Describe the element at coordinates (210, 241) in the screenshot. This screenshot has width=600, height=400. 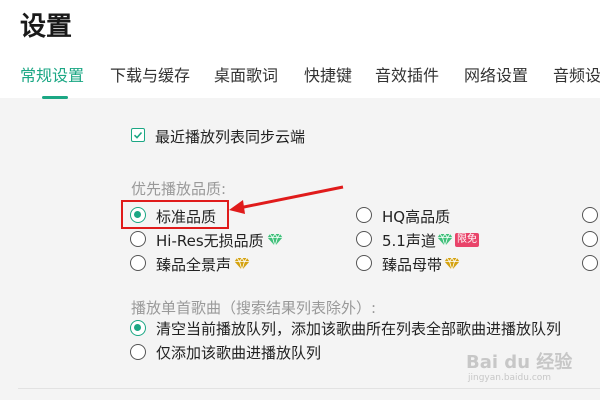
I see `label-hires-quality: Hi-Res无损品质` at that location.